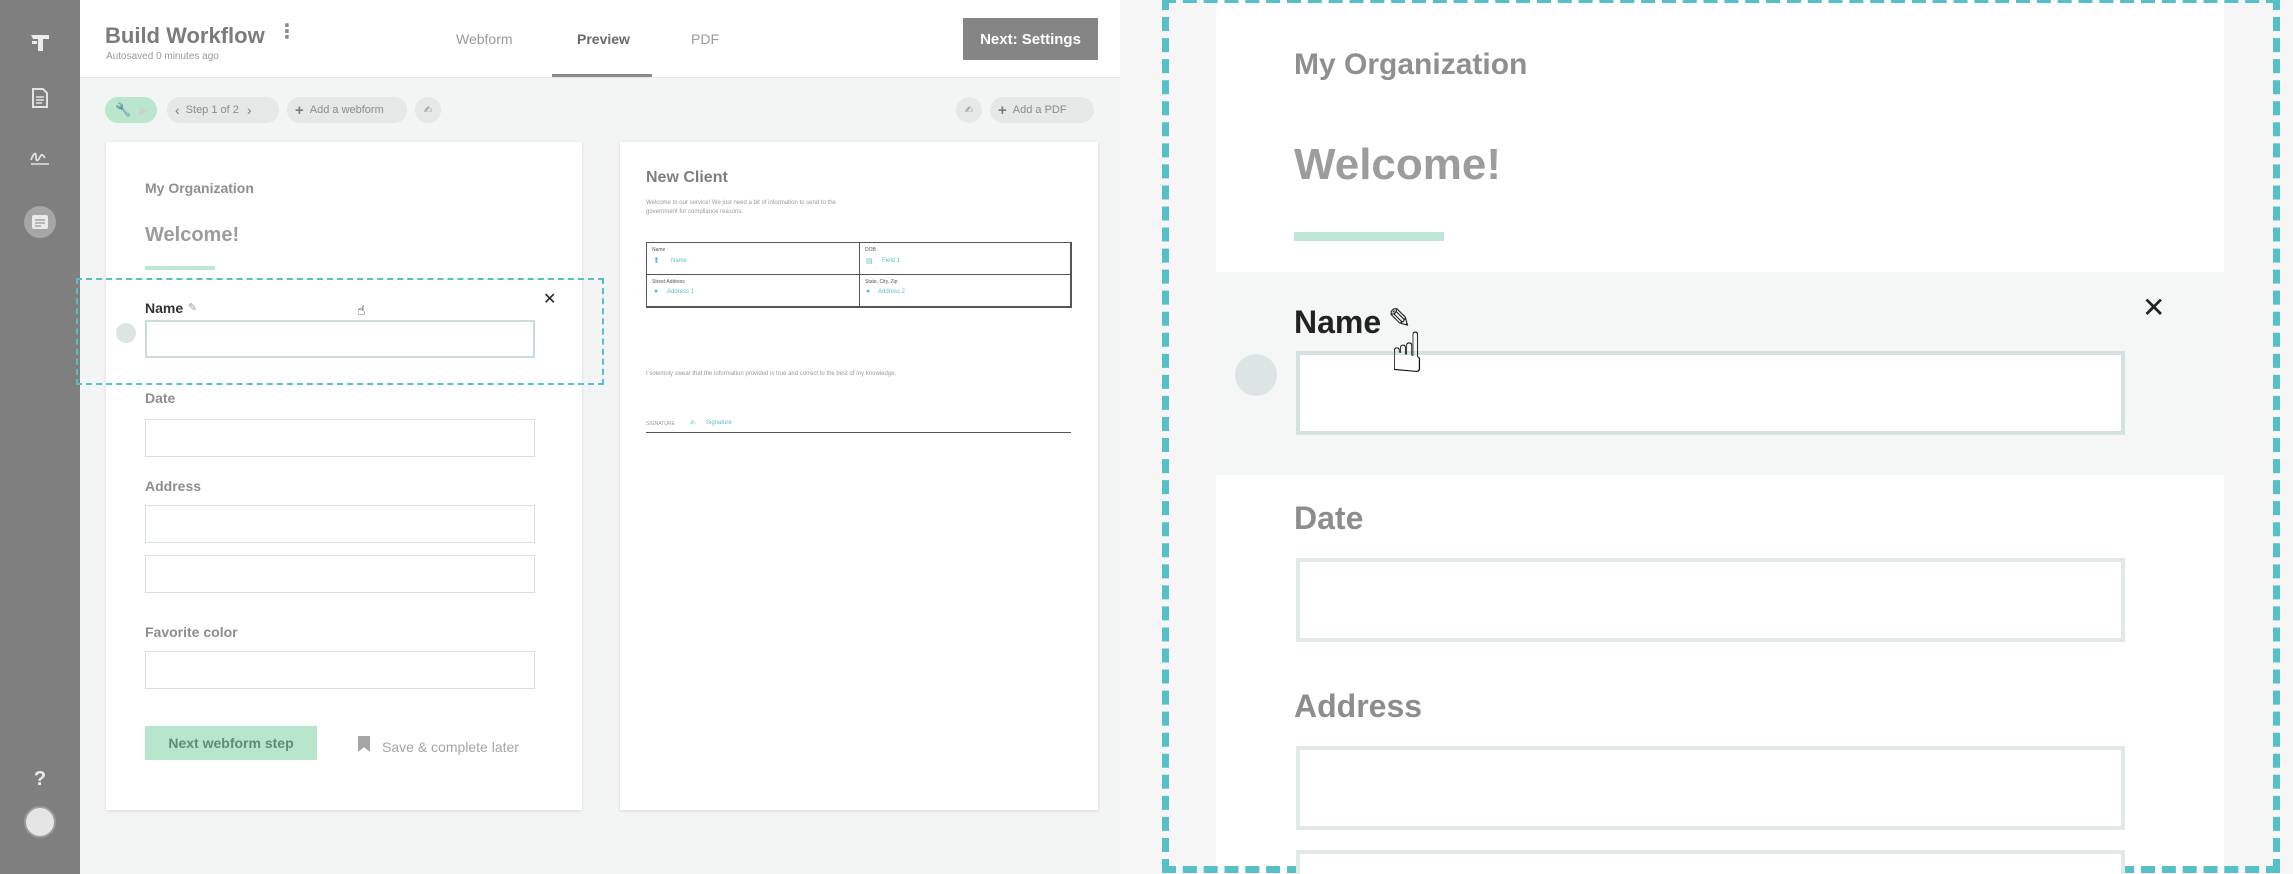 Image resolution: width=2293 pixels, height=874 pixels. Describe the element at coordinates (1710, 862) in the screenshot. I see `zoom-address-line2-input` at that location.